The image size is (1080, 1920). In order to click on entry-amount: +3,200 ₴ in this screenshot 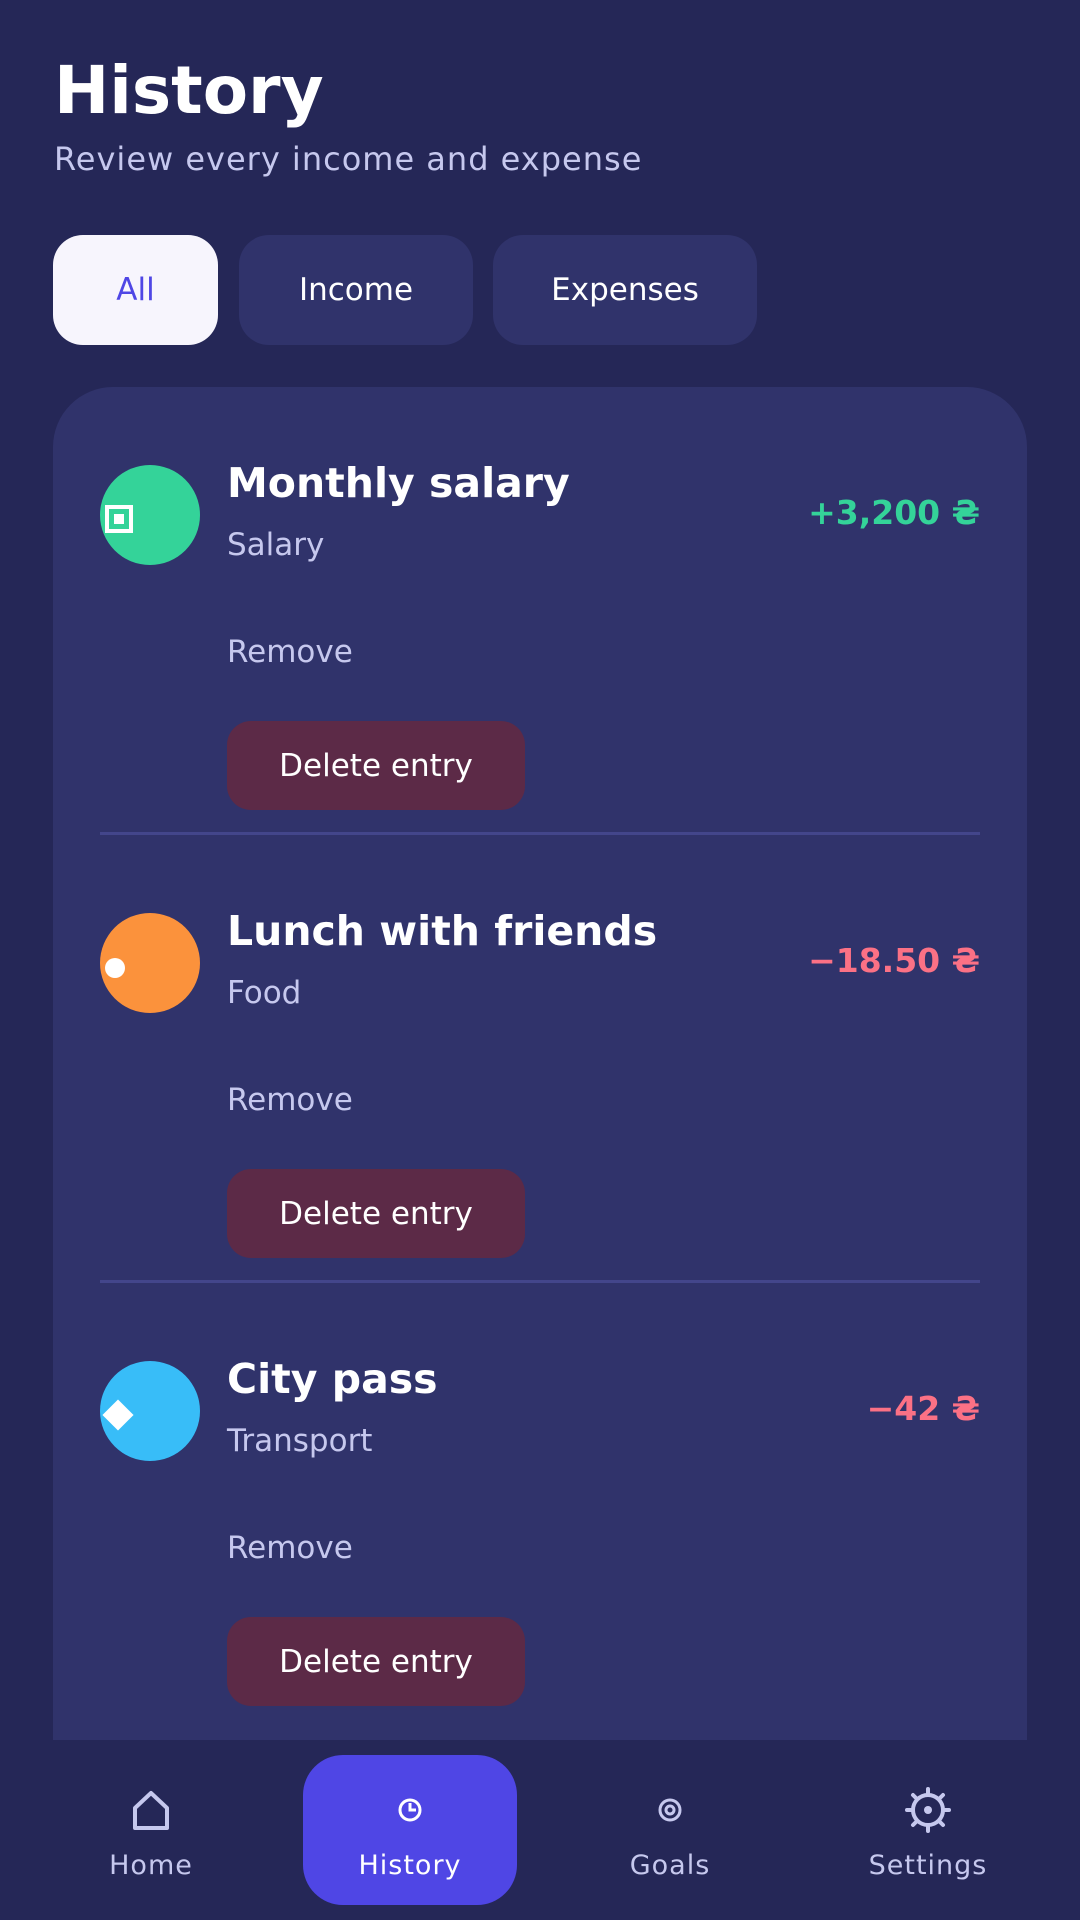, I will do `click(894, 512)`.